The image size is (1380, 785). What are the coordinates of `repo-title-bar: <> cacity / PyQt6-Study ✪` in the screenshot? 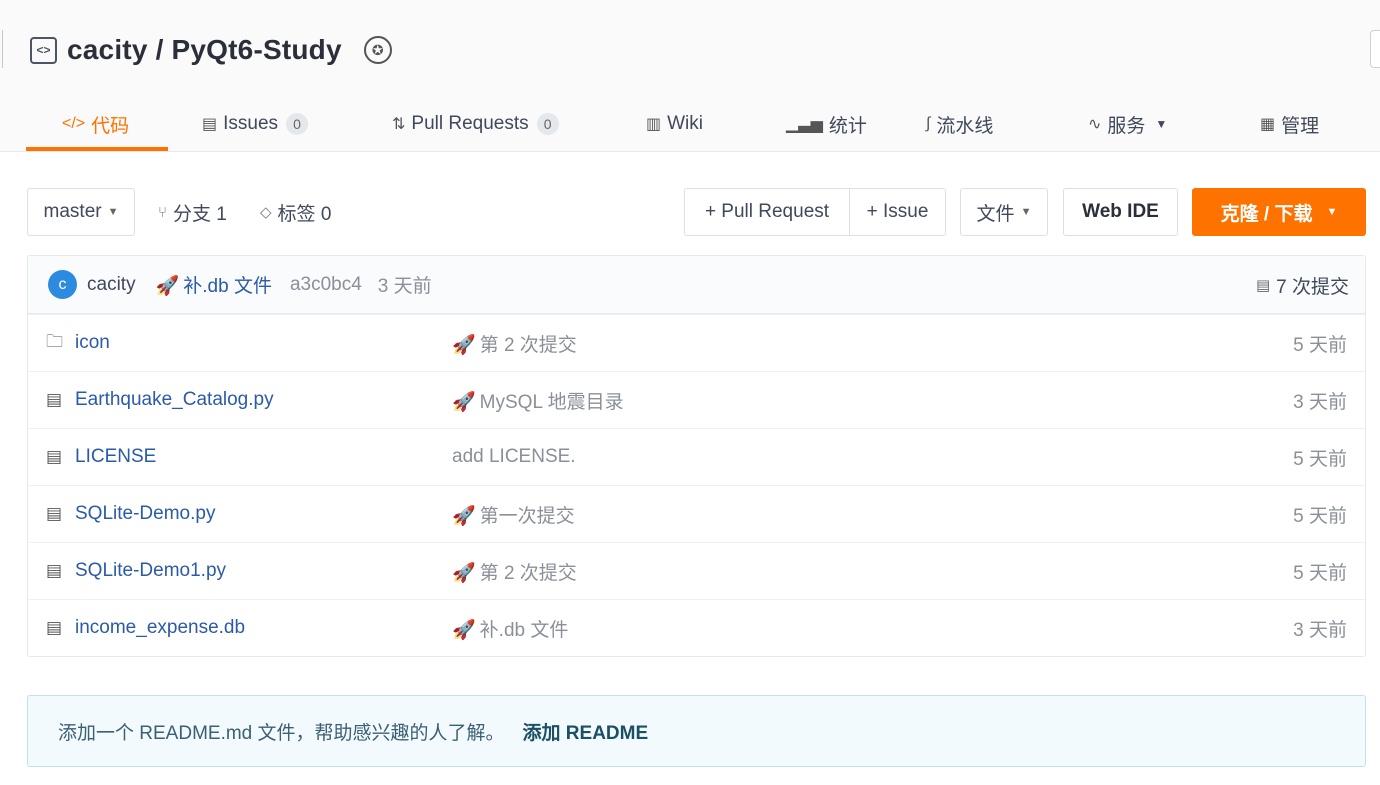 It's located at (211, 50).